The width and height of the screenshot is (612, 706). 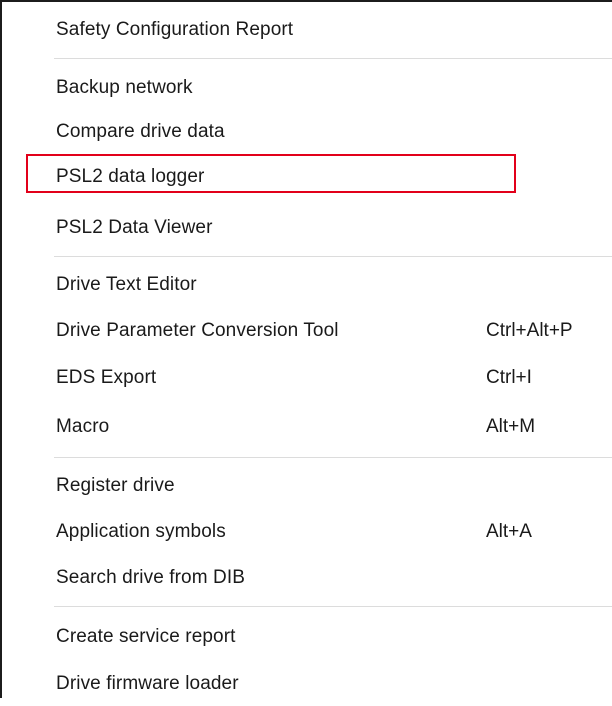 What do you see at coordinates (197, 330) in the screenshot?
I see `menu-item-label: Drive Parameter Conversion Tool` at bounding box center [197, 330].